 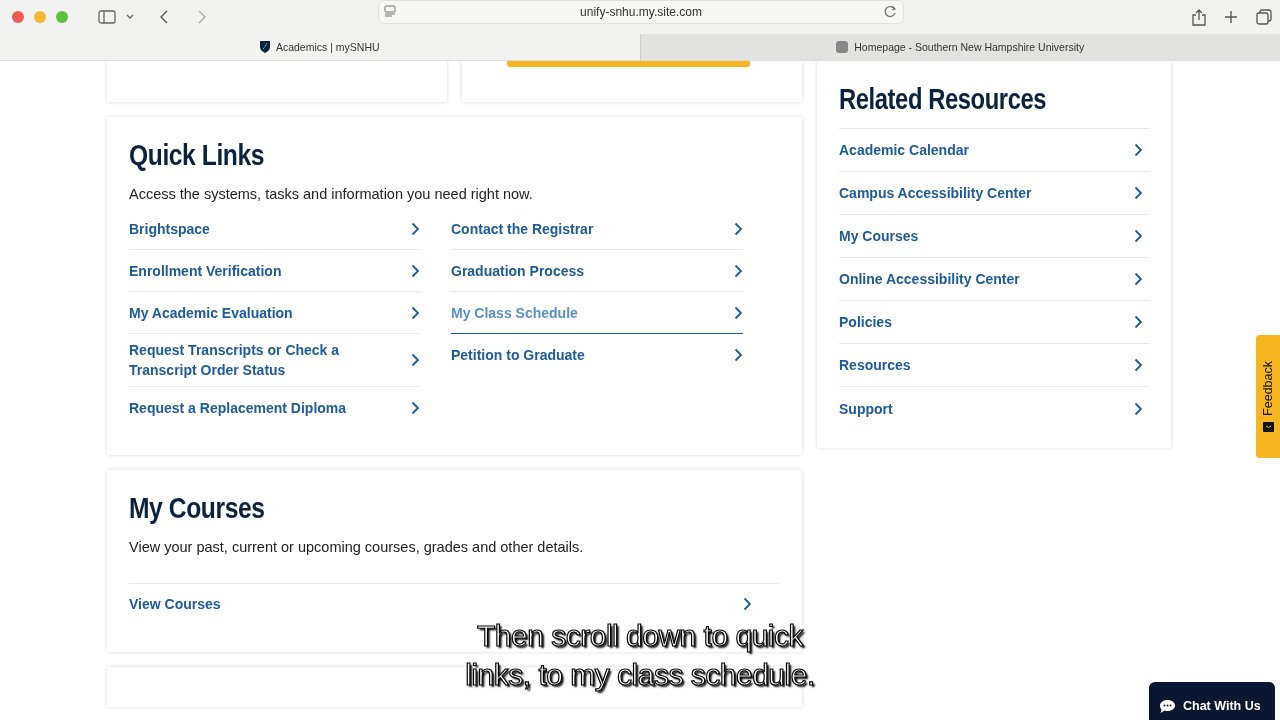 What do you see at coordinates (202, 17) in the screenshot?
I see `forward-icon` at bounding box center [202, 17].